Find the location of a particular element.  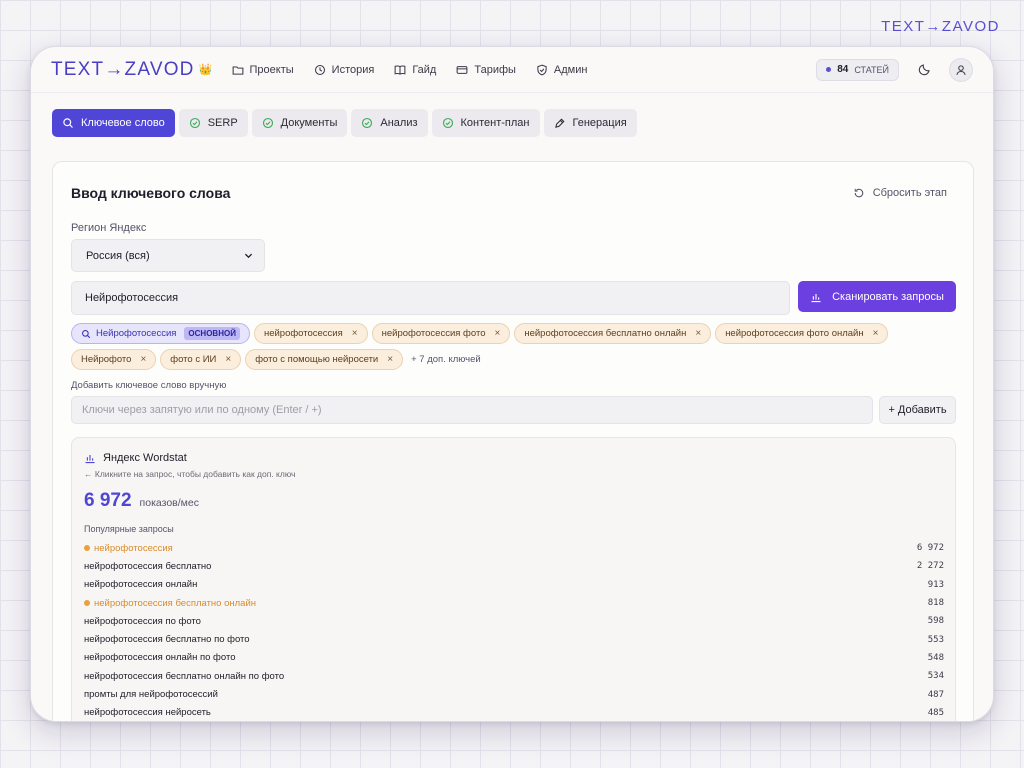

pen-icon is located at coordinates (559, 123).